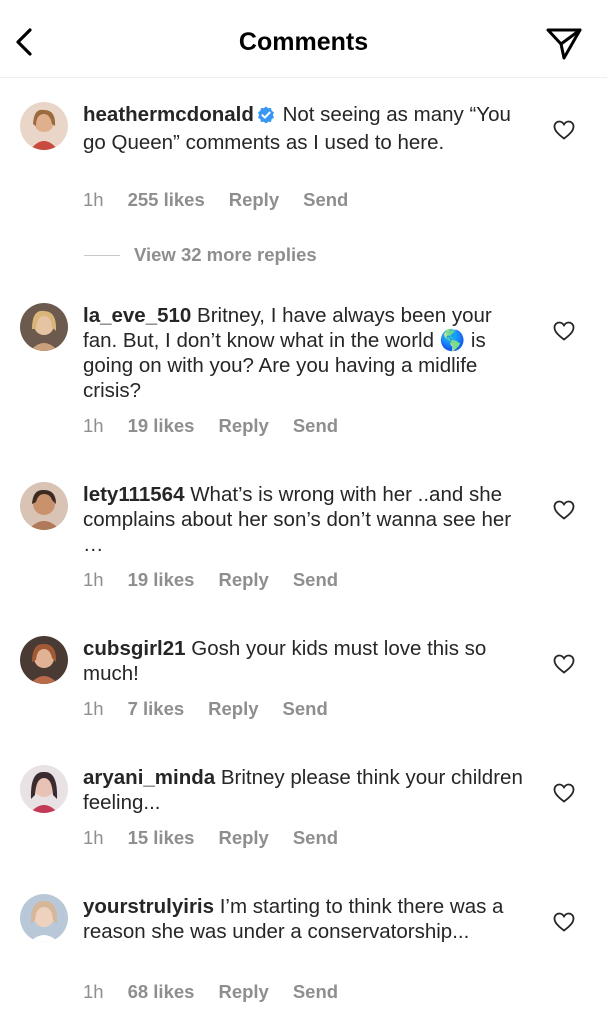 The width and height of the screenshot is (607, 1024). What do you see at coordinates (303, 42) in the screenshot?
I see `page-title: Comments` at bounding box center [303, 42].